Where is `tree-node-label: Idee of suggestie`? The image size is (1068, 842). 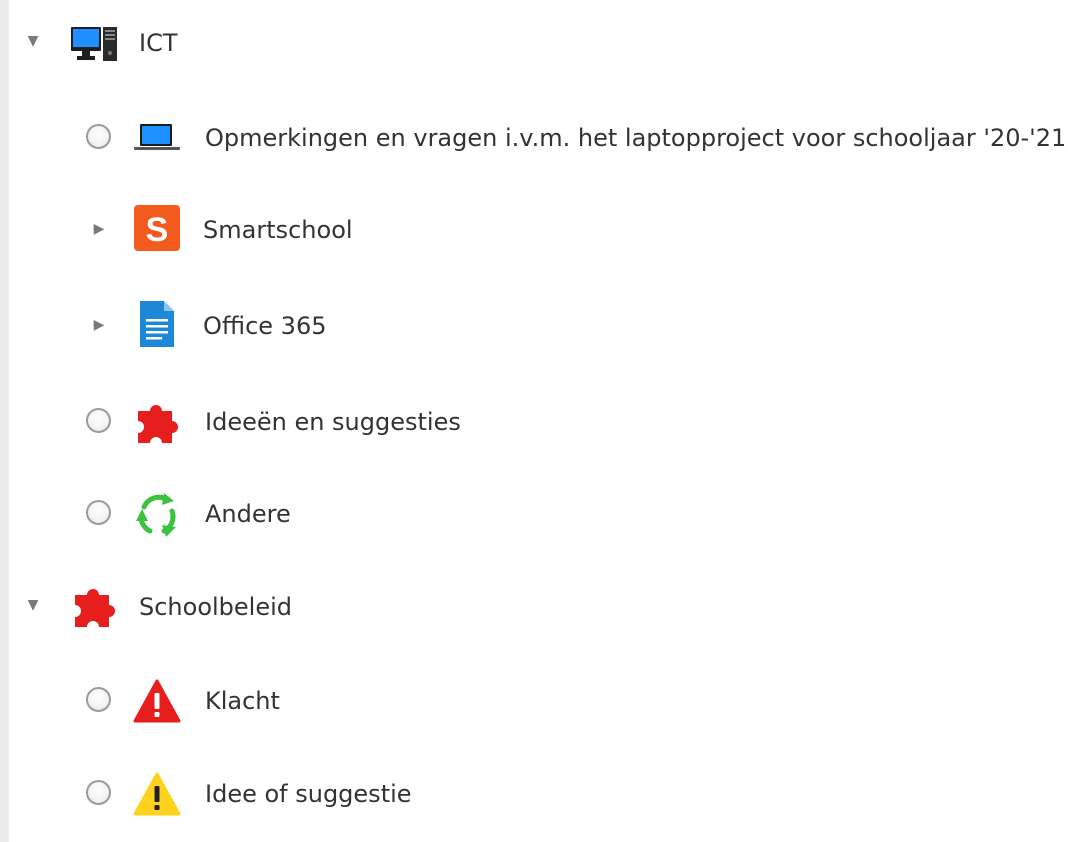
tree-node-label: Idee of suggestie is located at coordinates (308, 794).